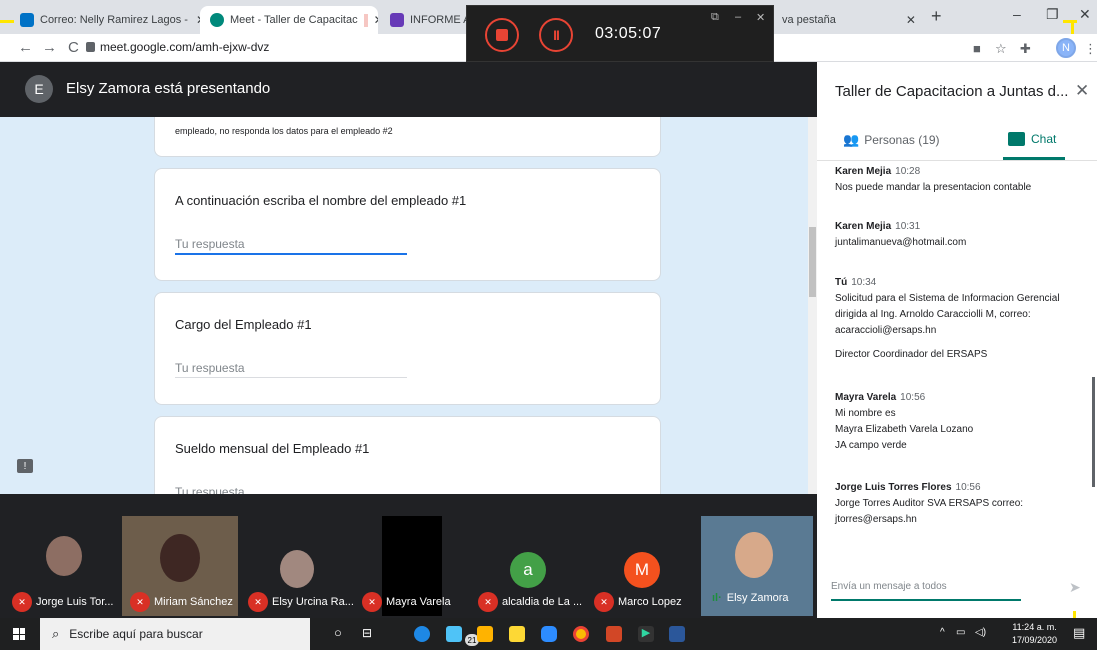 The width and height of the screenshot is (1097, 650). Describe the element at coordinates (294, 20) in the screenshot. I see `tab-title: Meet - Taller de Capacitac` at that location.